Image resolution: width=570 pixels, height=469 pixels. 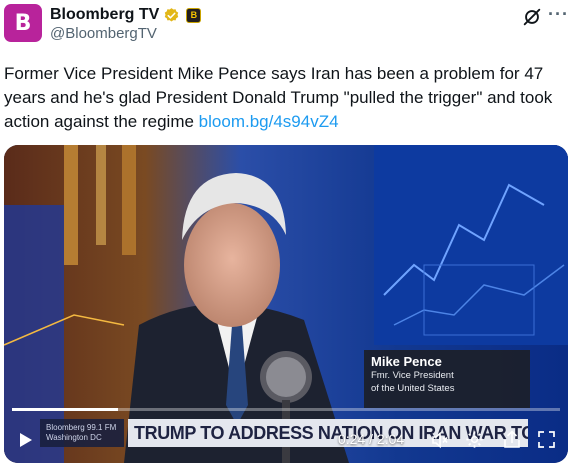 I want to click on author-name-row: Bloomberg TV B, so click(x=126, y=15).